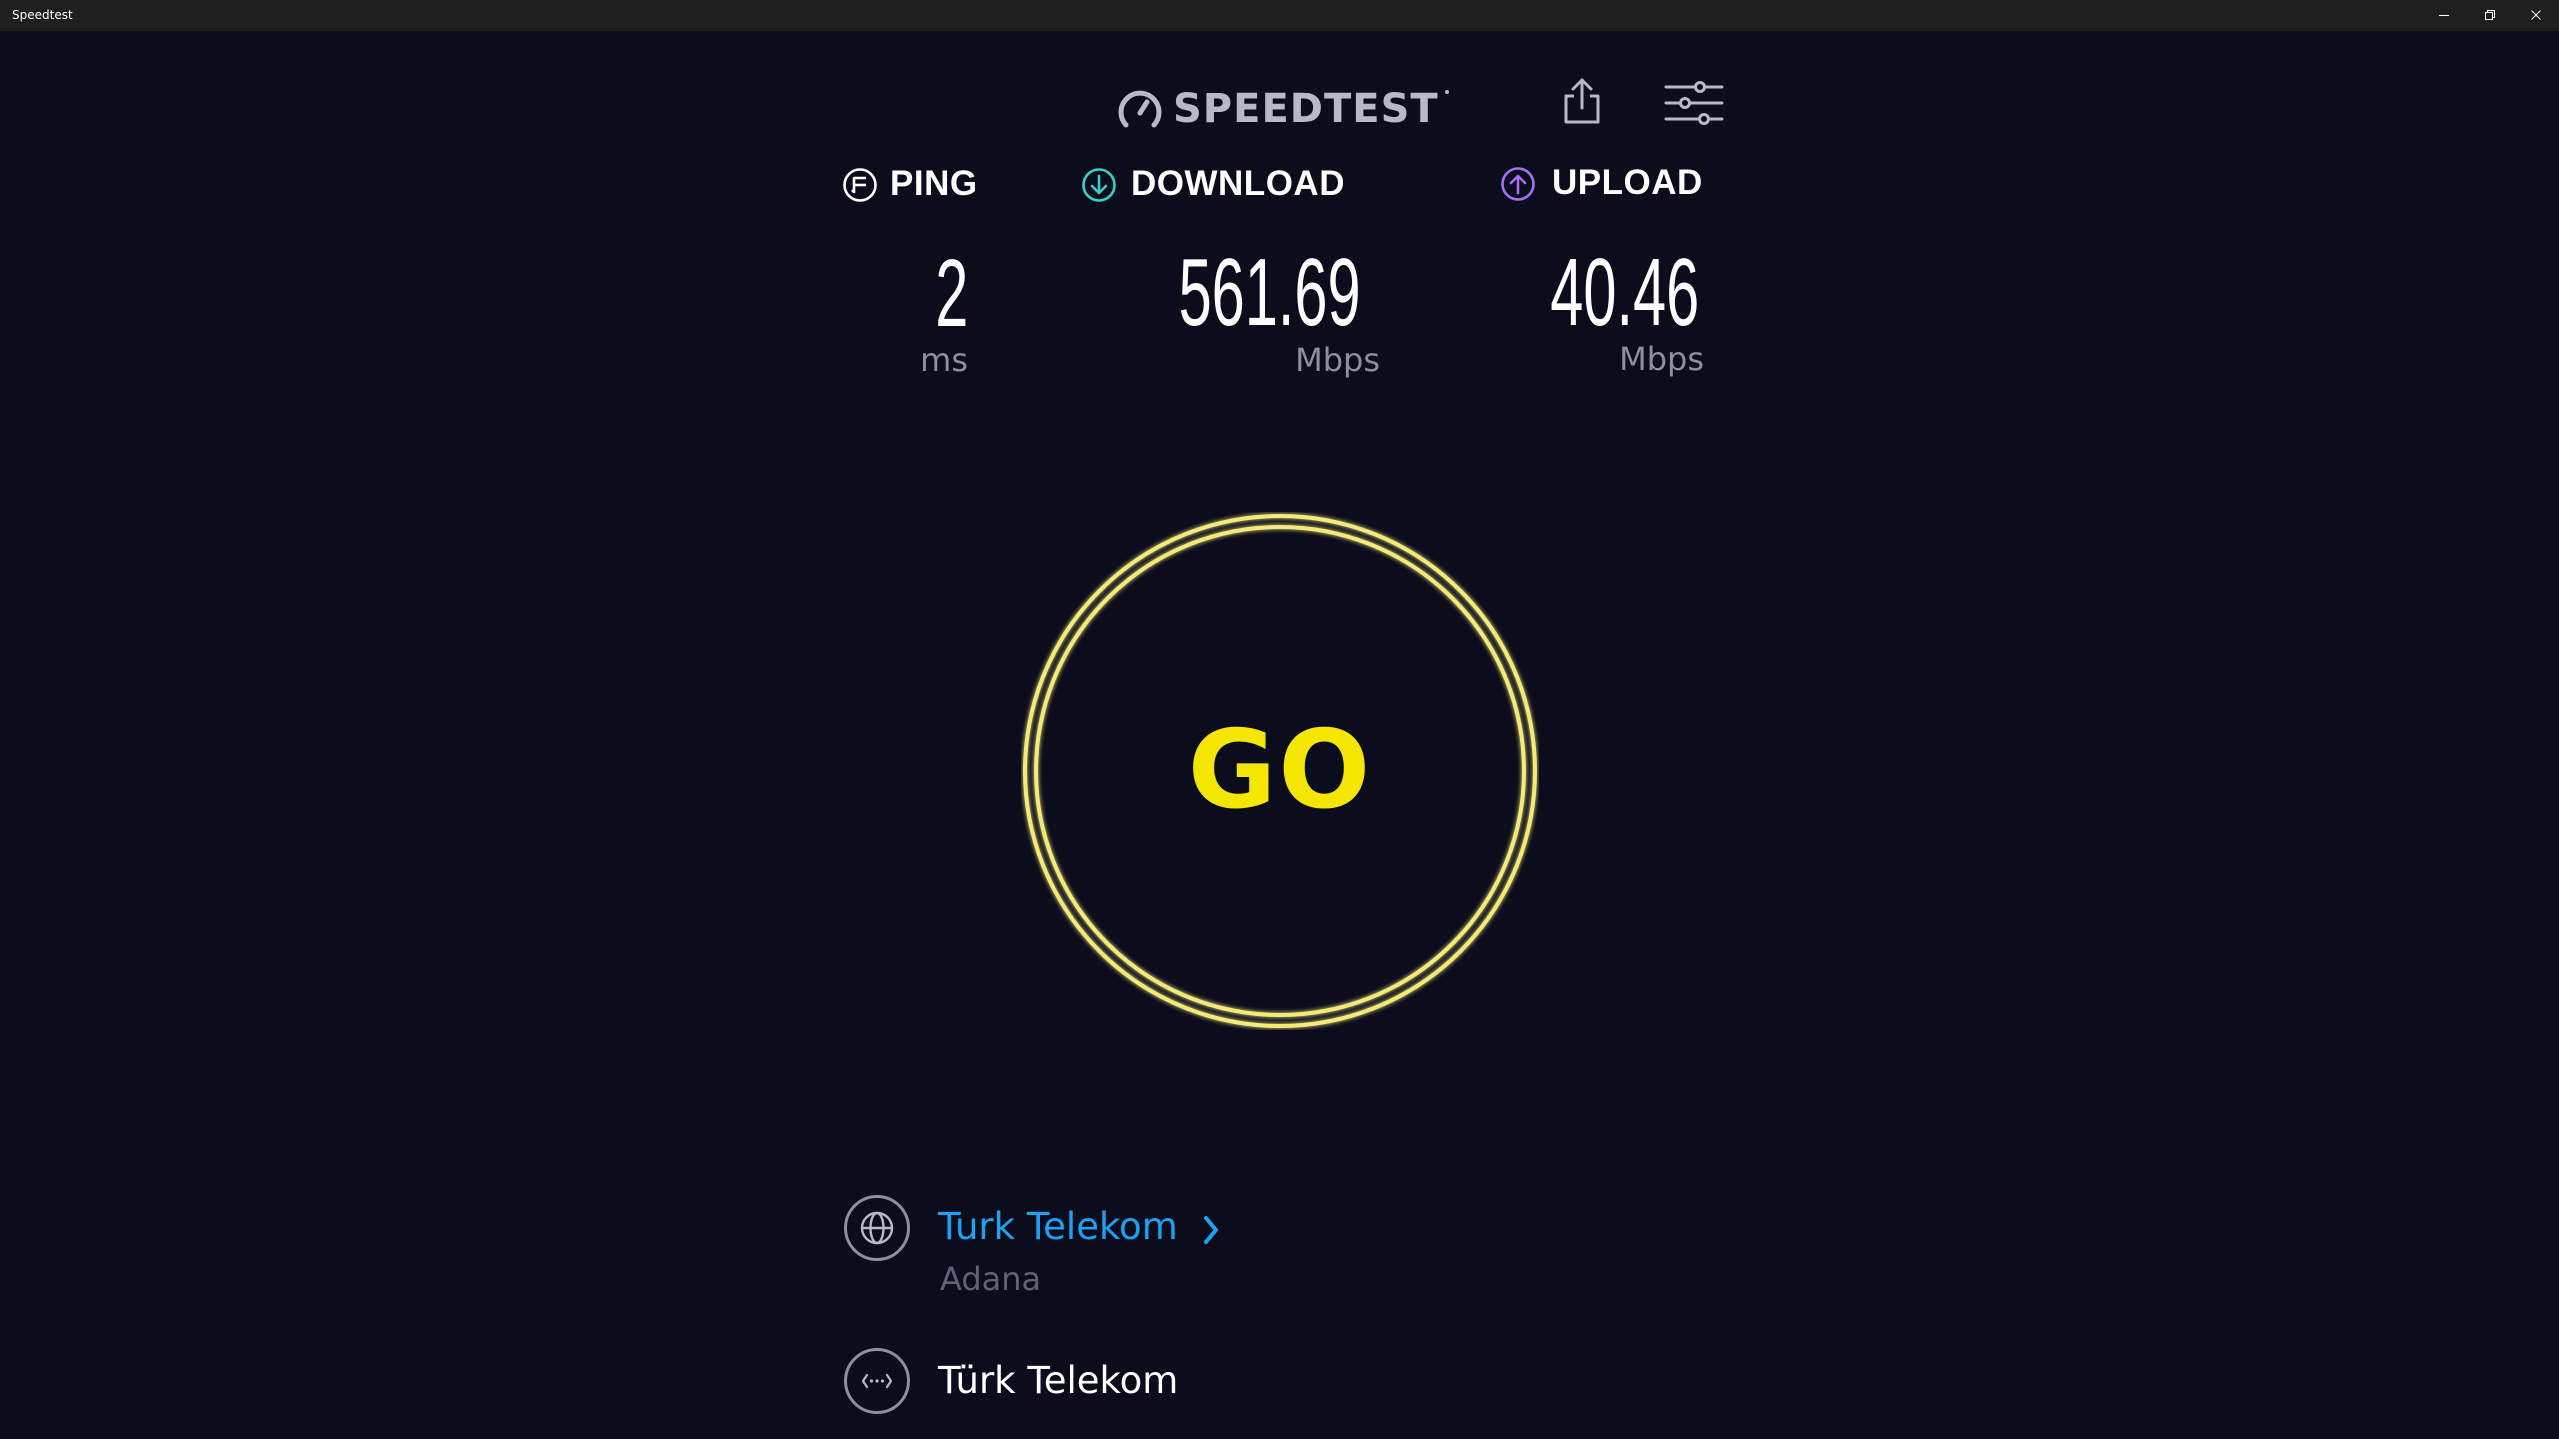  What do you see at coordinates (1624, 292) in the screenshot?
I see `upload-value: 40.46` at bounding box center [1624, 292].